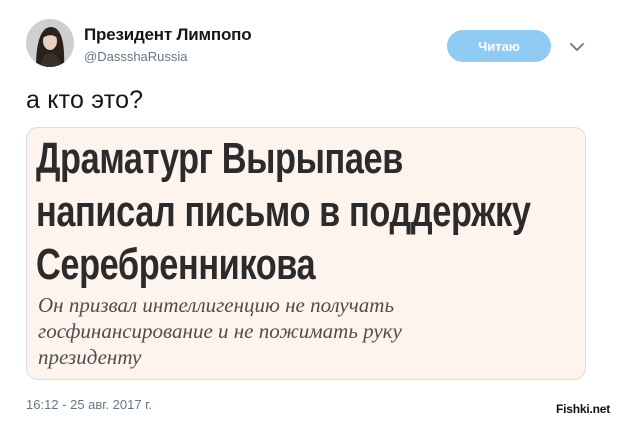 This screenshot has width=618, height=425. Describe the element at coordinates (85, 100) in the screenshot. I see `tweet-text: а кто это?` at that location.